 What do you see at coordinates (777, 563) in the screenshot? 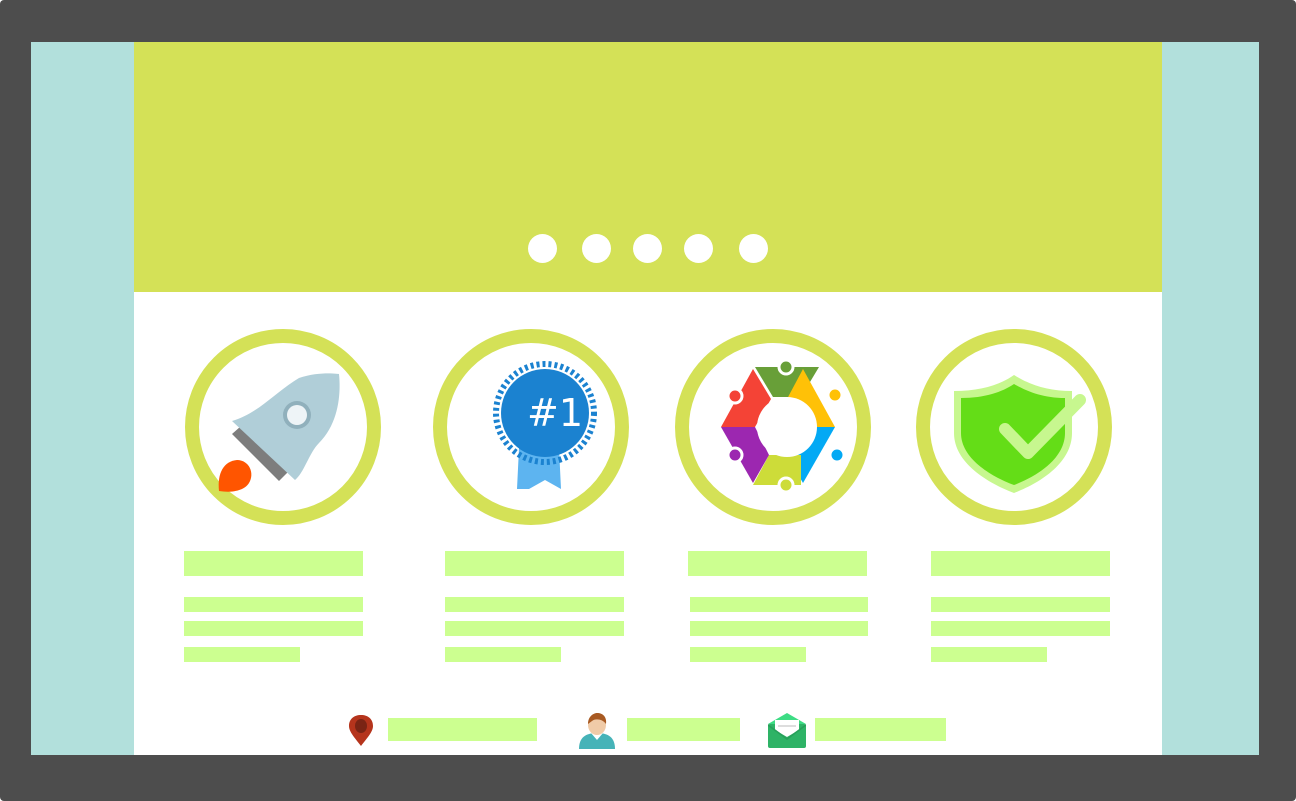
I see `feature-3-title` at bounding box center [777, 563].